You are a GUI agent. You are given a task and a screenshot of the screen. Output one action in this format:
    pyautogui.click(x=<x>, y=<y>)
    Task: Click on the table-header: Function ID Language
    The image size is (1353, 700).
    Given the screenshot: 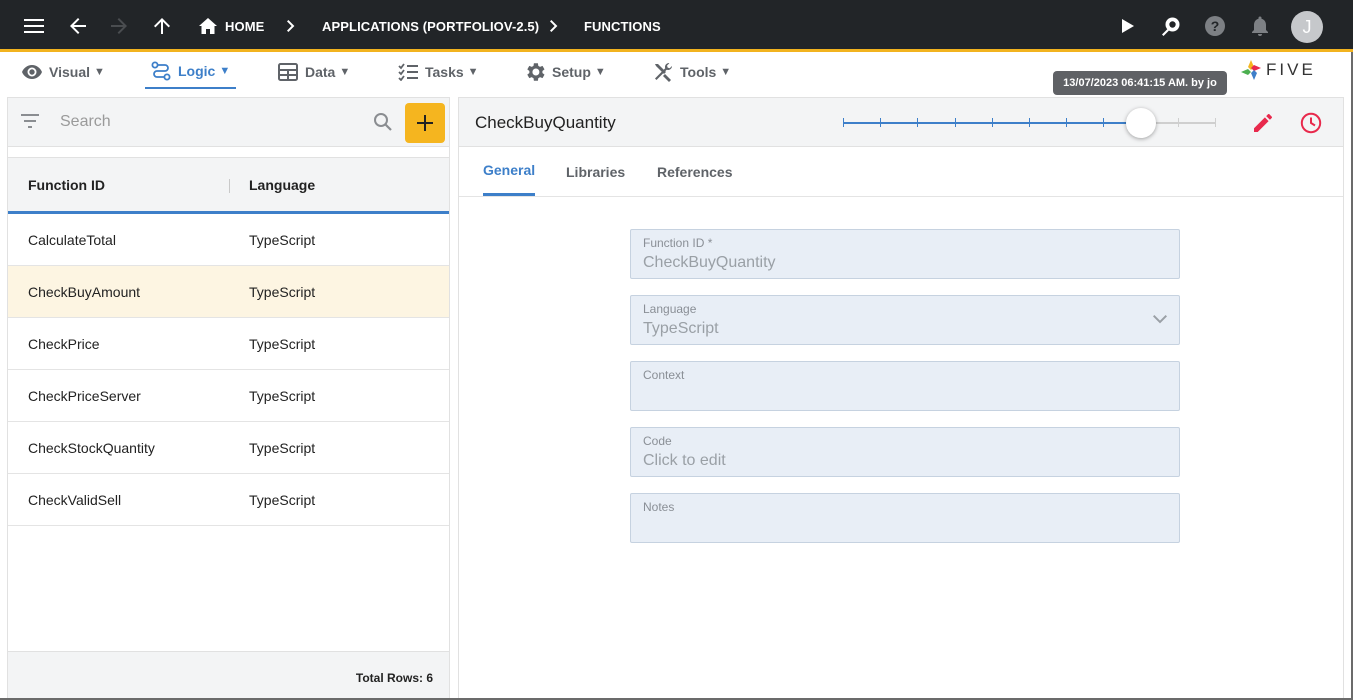 What is the action you would take?
    pyautogui.click(x=228, y=185)
    